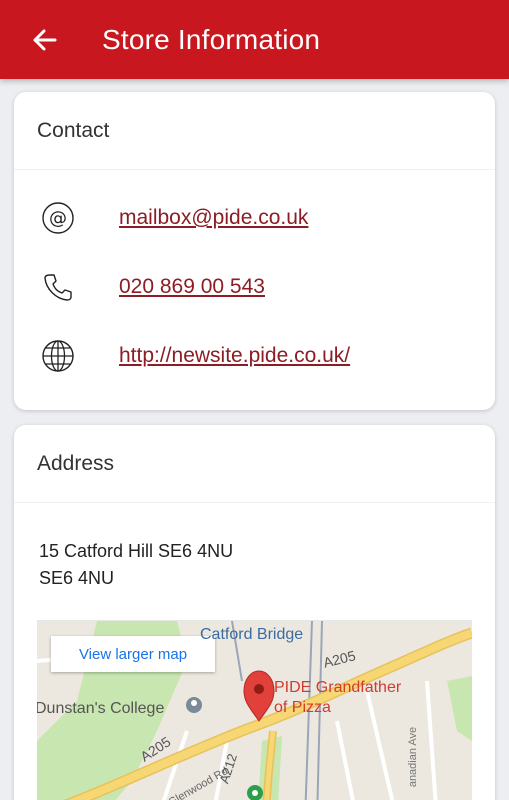 This screenshot has height=800, width=509. I want to click on website-row: http://newsite.pide.co.uk/, so click(194, 356).